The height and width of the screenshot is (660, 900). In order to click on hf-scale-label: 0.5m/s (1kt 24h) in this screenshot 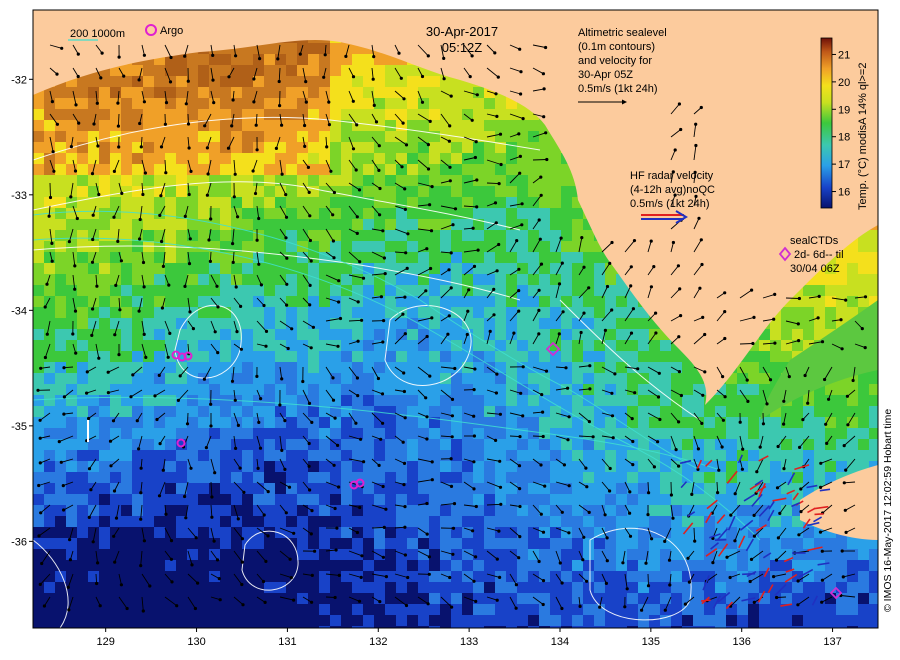, I will do `click(669, 204)`.